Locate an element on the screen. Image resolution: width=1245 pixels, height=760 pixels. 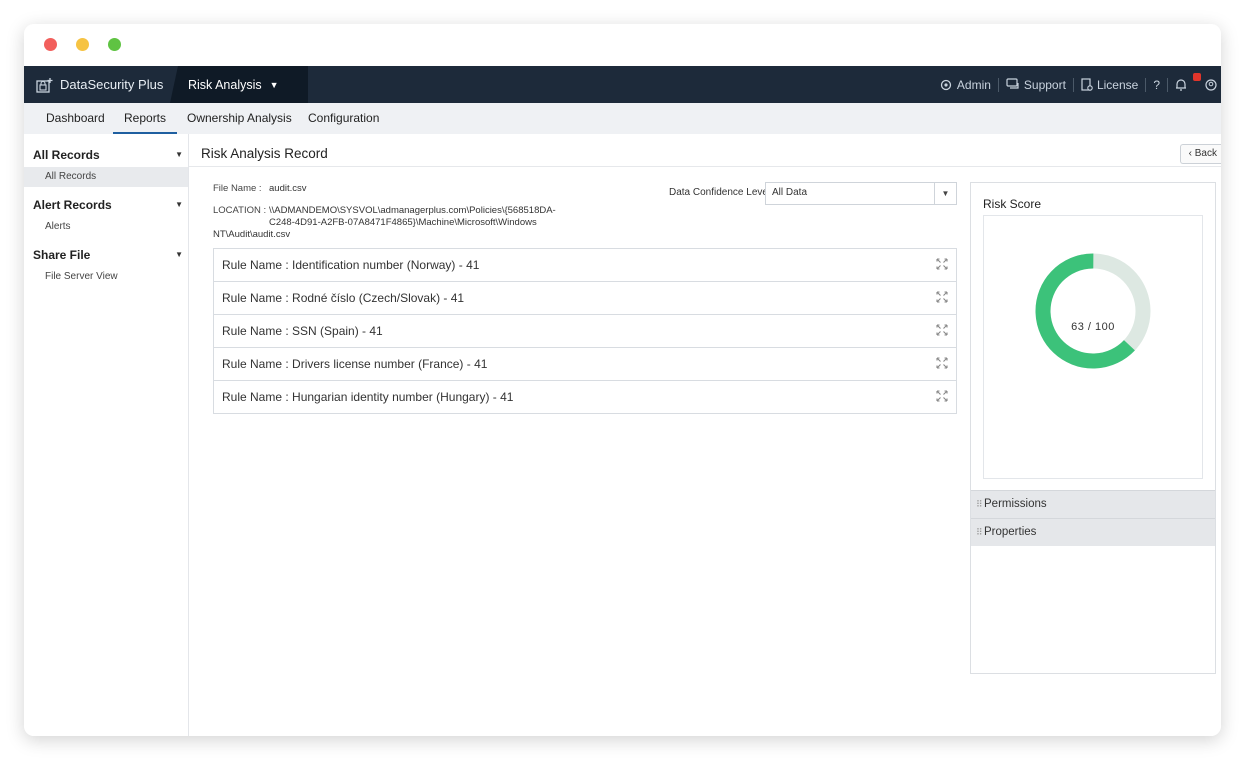
sidebar-section-label: Share File is located at coordinates (62, 255).